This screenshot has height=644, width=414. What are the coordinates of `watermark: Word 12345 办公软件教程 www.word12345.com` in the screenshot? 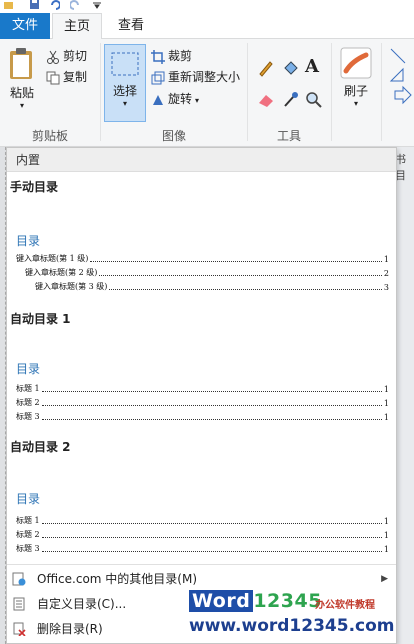 It's located at (300, 615).